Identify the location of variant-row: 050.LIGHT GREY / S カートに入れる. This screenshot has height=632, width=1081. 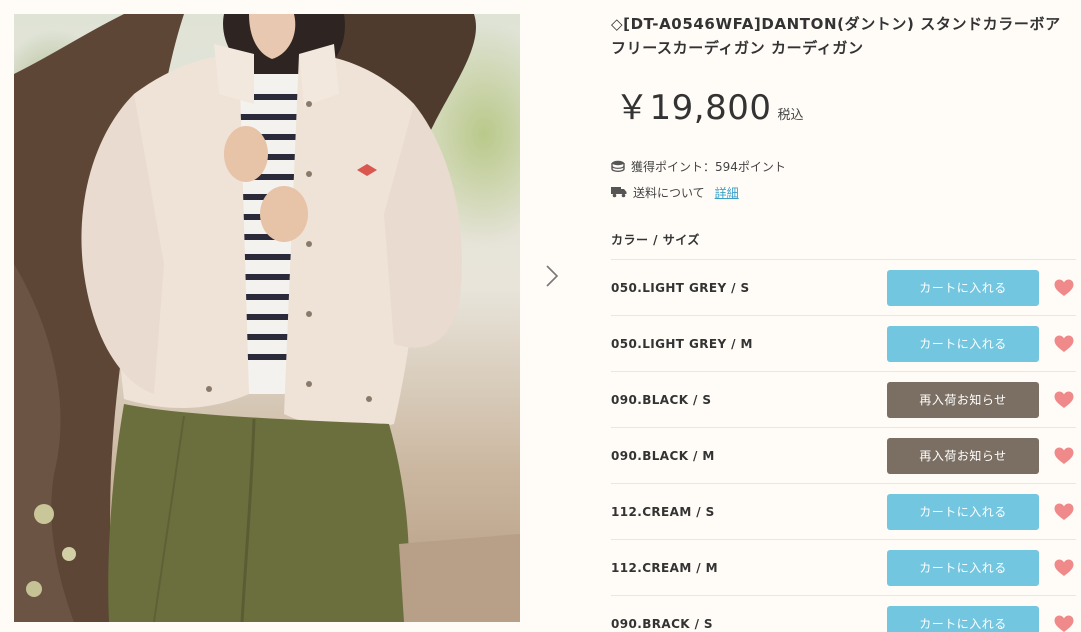
(843, 288).